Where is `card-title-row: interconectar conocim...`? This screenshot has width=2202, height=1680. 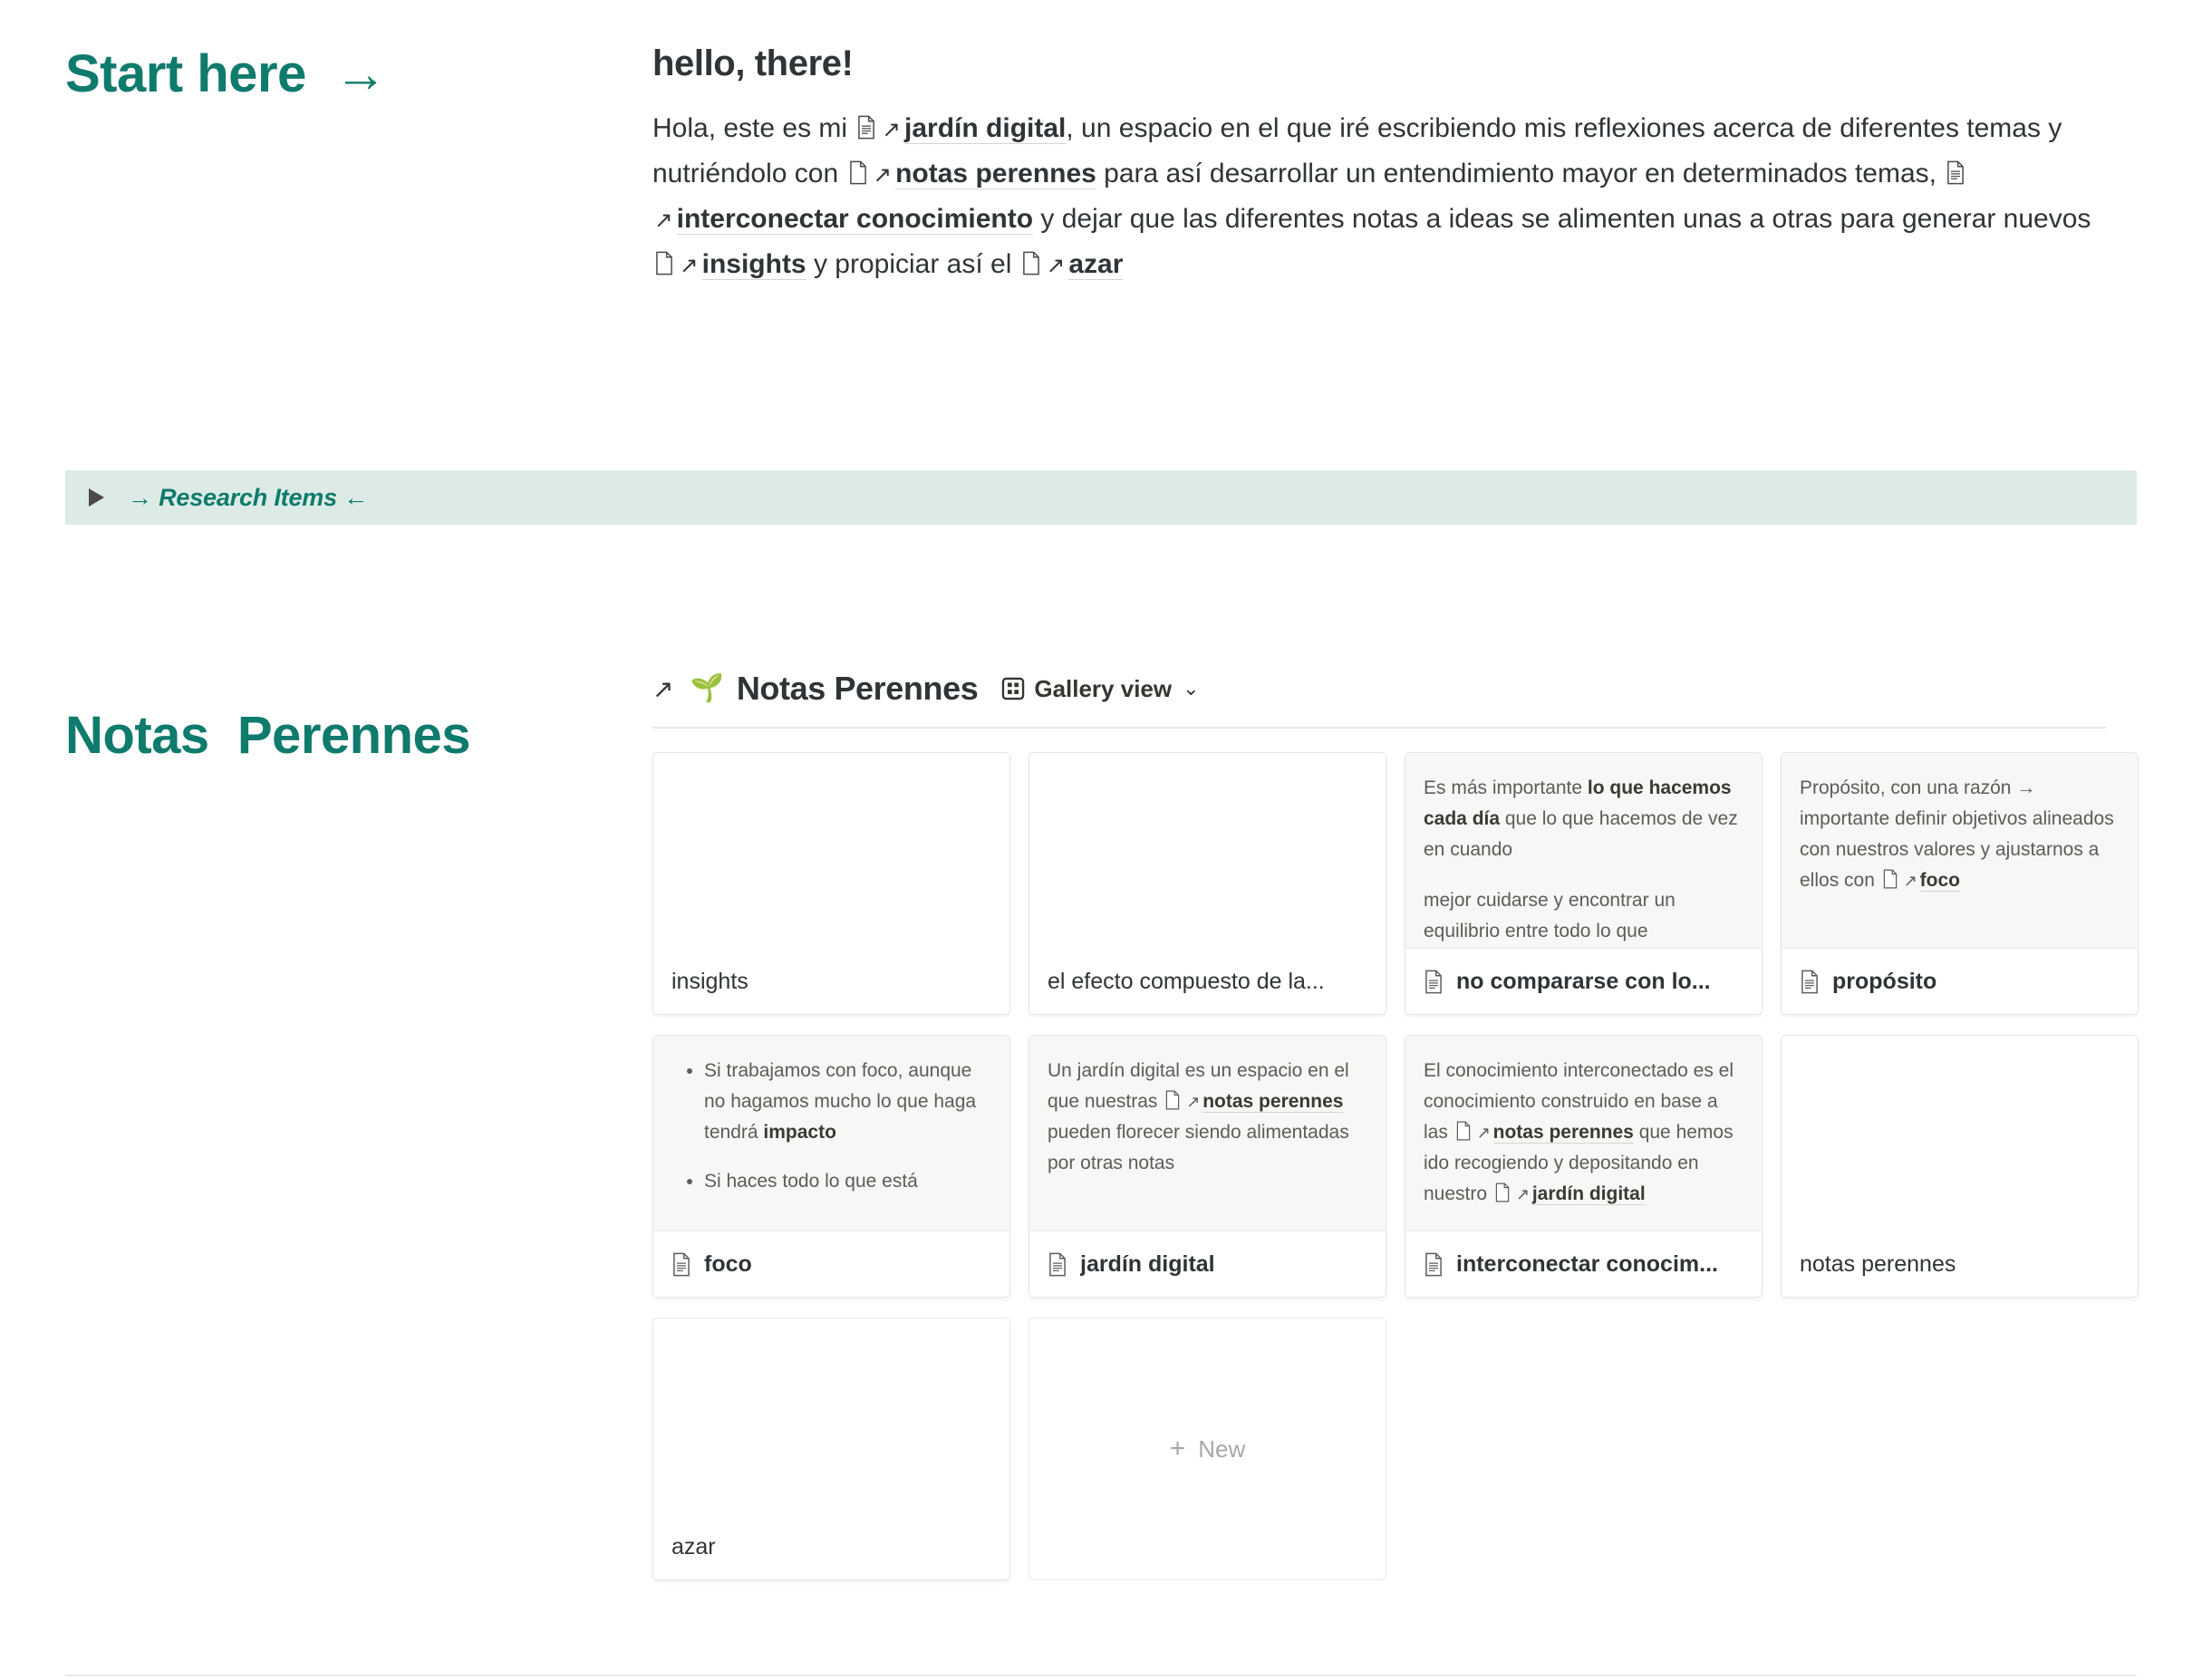
card-title-row: interconectar conocim... is located at coordinates (1584, 1264).